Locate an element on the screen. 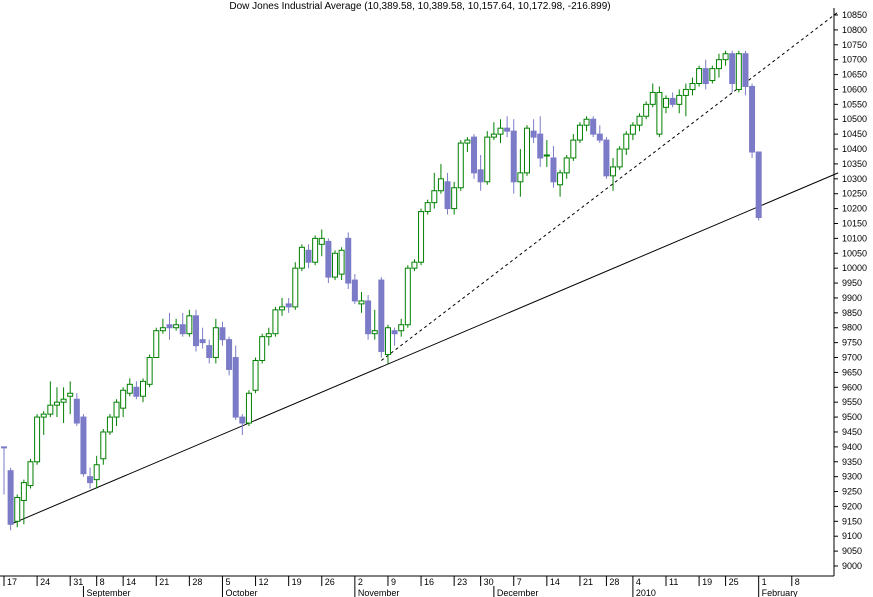 The image size is (873, 597). y-tick-label: 10800 is located at coordinates (854, 30).